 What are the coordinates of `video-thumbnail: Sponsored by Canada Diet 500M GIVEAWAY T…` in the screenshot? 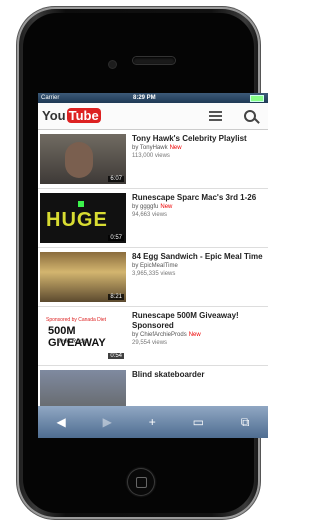 It's located at (83, 336).